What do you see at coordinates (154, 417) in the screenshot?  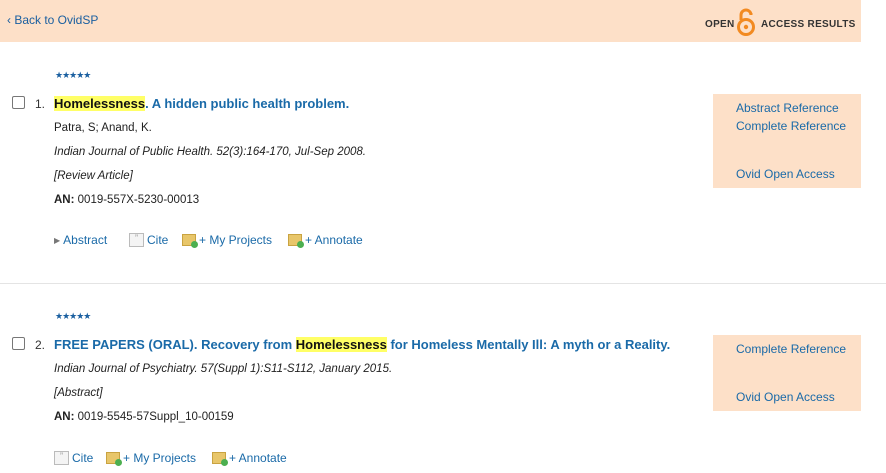 I see `an-value: 0019-5545-57Suppl_10-00159` at bounding box center [154, 417].